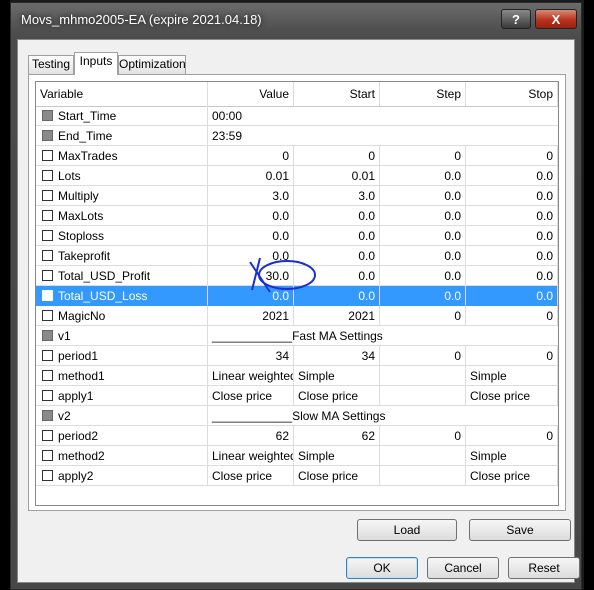 The height and width of the screenshot is (590, 594). I want to click on ok-button: OK, so click(382, 568).